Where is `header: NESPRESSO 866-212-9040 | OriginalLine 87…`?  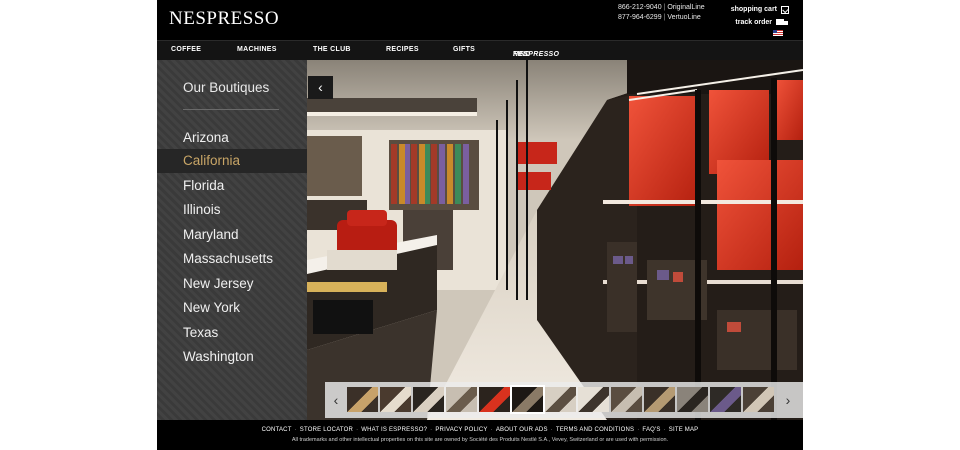
header: NESPRESSO 866-212-9040 | OriginalLine 87… is located at coordinates (480, 20).